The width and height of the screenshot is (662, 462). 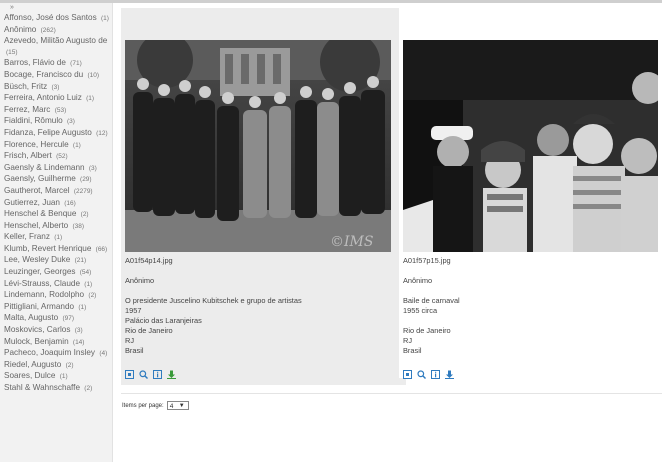 I want to click on result-date: 1955 circa, so click(x=420, y=310).